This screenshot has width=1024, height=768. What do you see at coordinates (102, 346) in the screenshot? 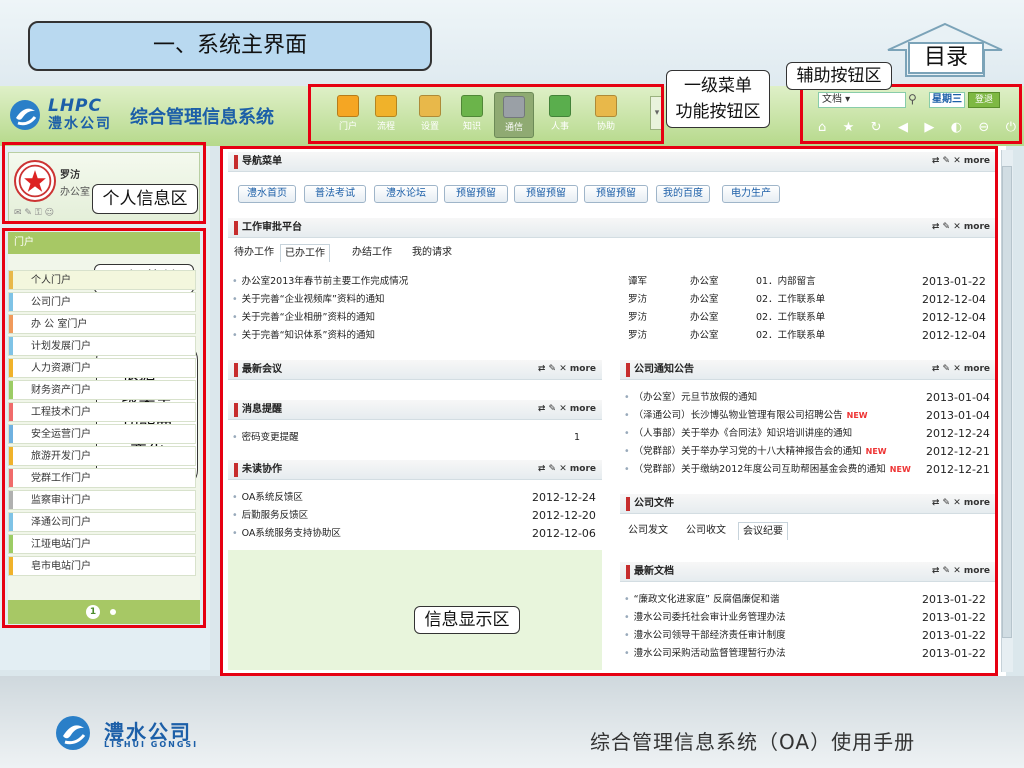
I see `submenu-item: 计划发展门户` at bounding box center [102, 346].